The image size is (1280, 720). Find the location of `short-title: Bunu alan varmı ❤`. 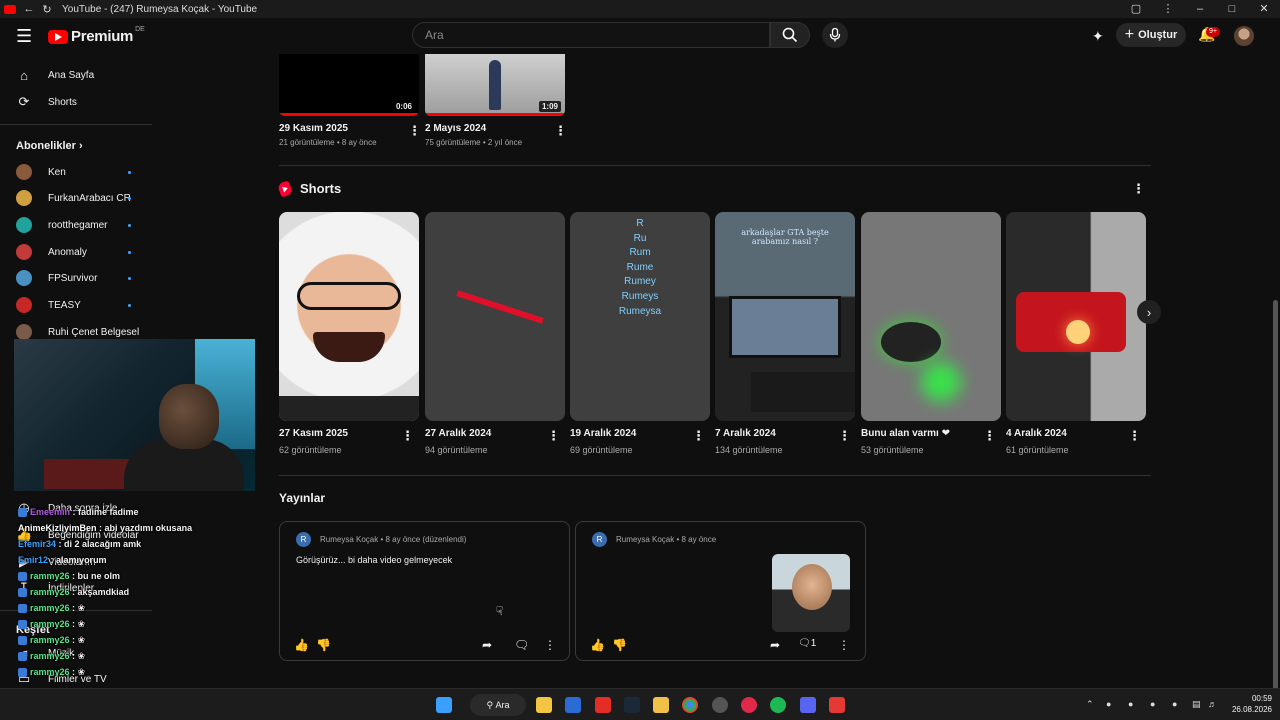

short-title: Bunu alan varmı ❤ is located at coordinates (905, 433).